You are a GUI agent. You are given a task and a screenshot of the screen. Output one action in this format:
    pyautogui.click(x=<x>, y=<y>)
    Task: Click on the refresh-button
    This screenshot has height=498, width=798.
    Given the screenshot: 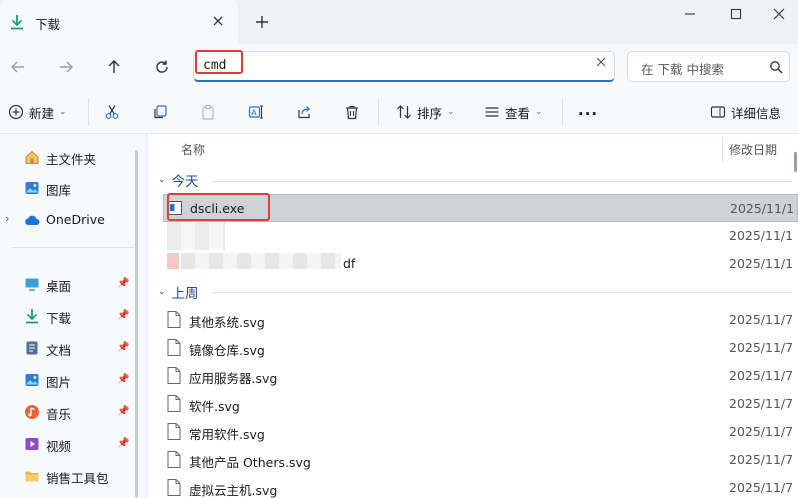 What is the action you would take?
    pyautogui.click(x=162, y=67)
    